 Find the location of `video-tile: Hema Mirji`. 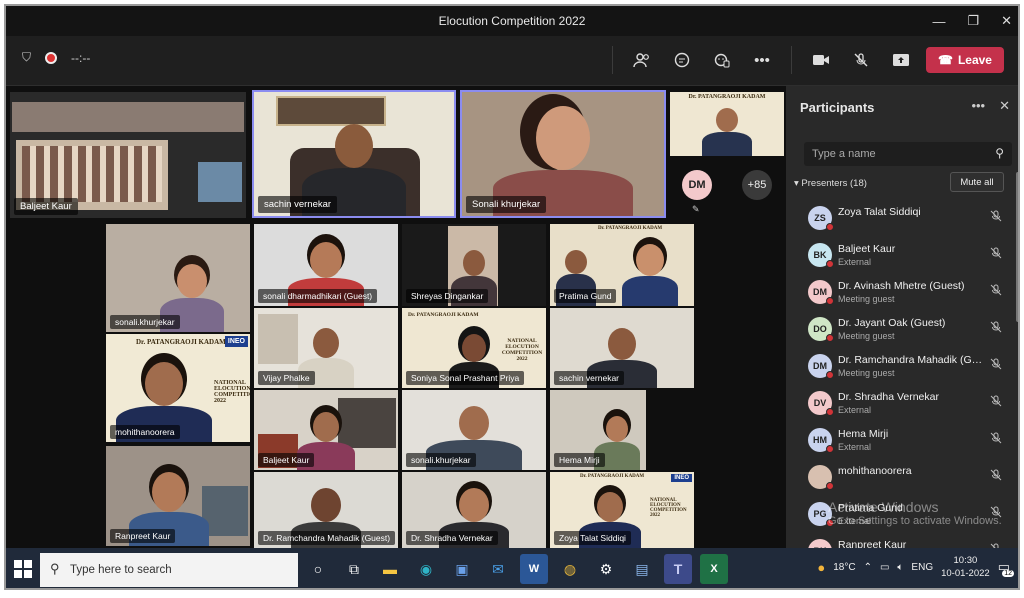

video-tile: Hema Mirji is located at coordinates (598, 430).